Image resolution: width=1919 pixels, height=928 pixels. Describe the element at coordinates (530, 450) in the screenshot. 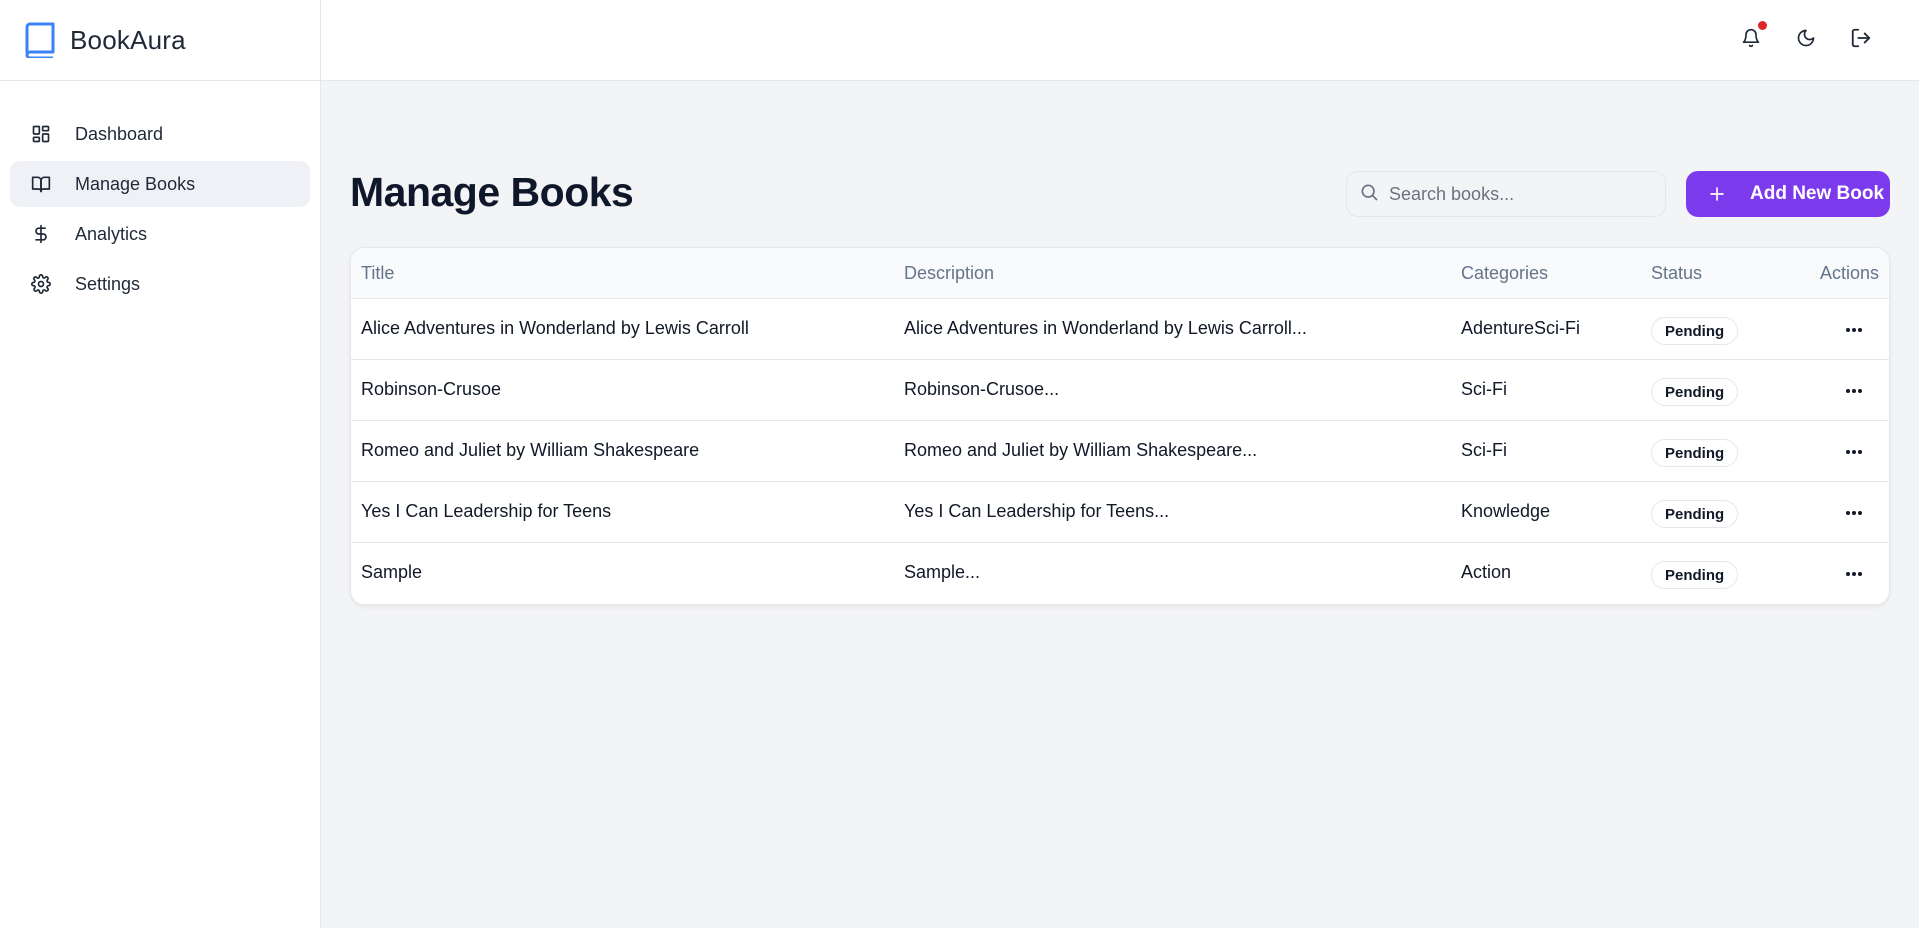

I see `book-title: Romeo and Juliet by William Shakespeare` at that location.